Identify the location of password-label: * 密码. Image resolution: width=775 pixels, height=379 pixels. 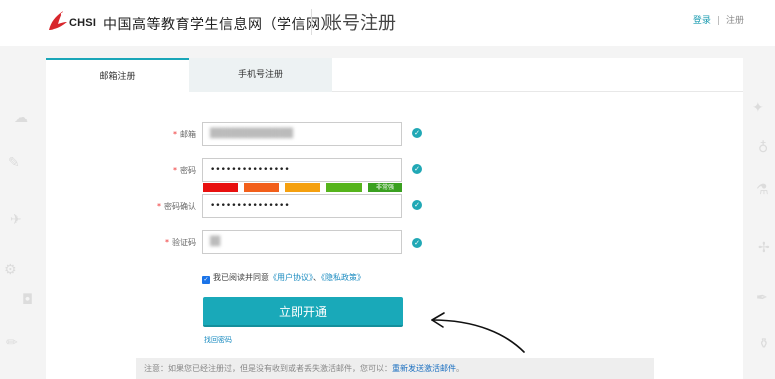
(184, 170).